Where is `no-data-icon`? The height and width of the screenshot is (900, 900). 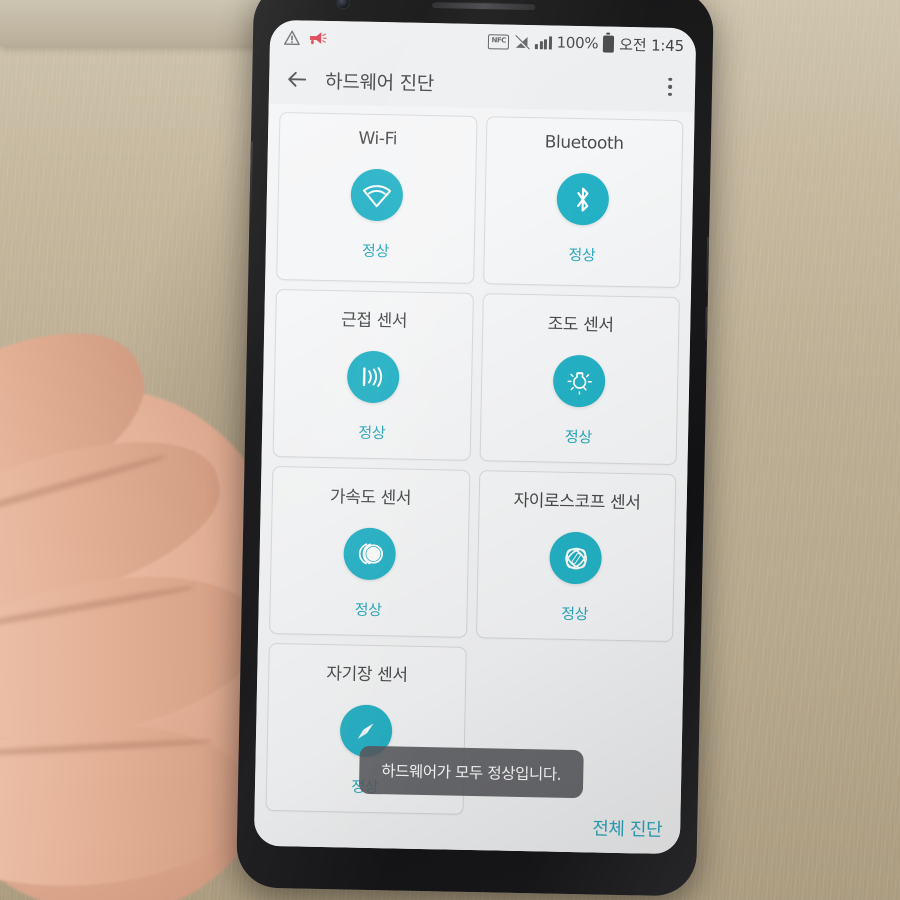 no-data-icon is located at coordinates (522, 42).